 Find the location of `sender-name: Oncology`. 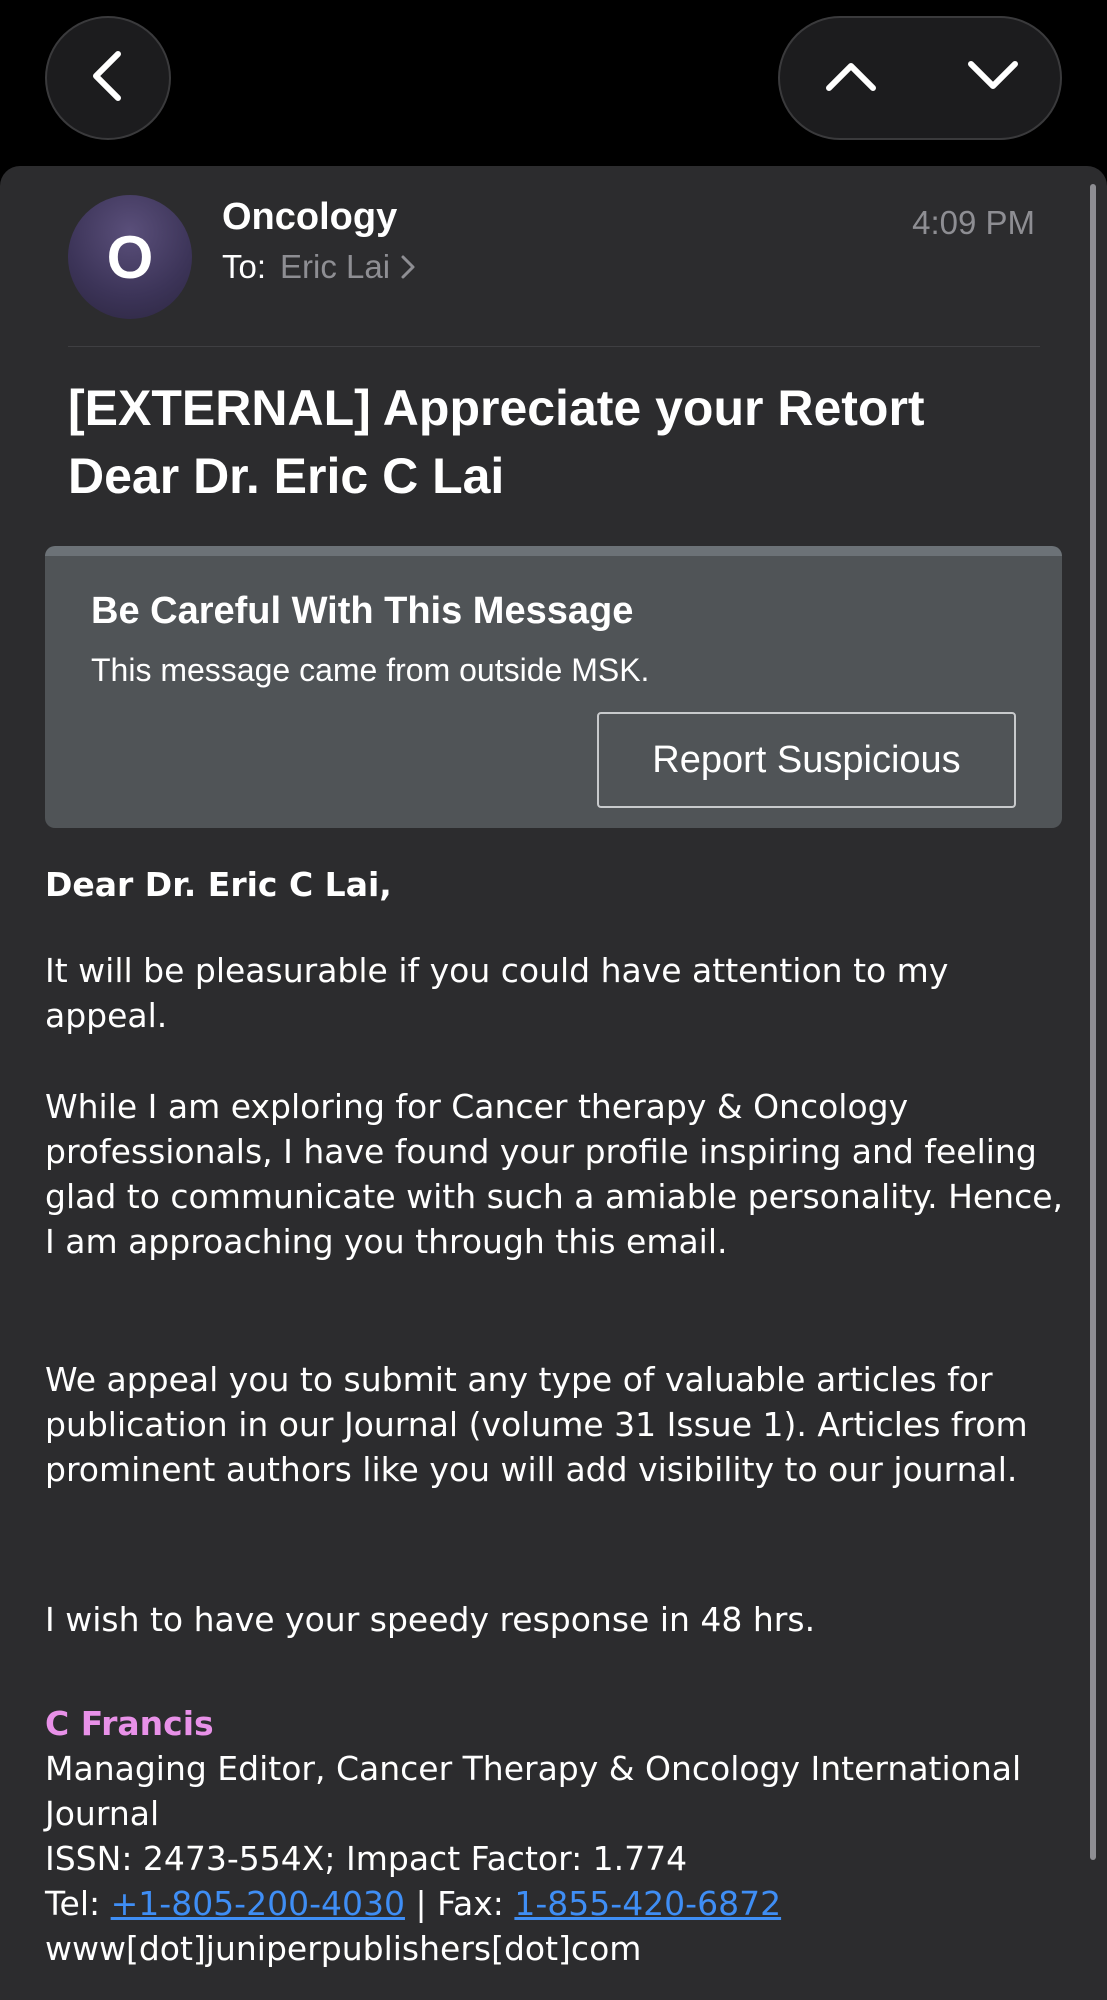

sender-name: Oncology is located at coordinates (309, 217).